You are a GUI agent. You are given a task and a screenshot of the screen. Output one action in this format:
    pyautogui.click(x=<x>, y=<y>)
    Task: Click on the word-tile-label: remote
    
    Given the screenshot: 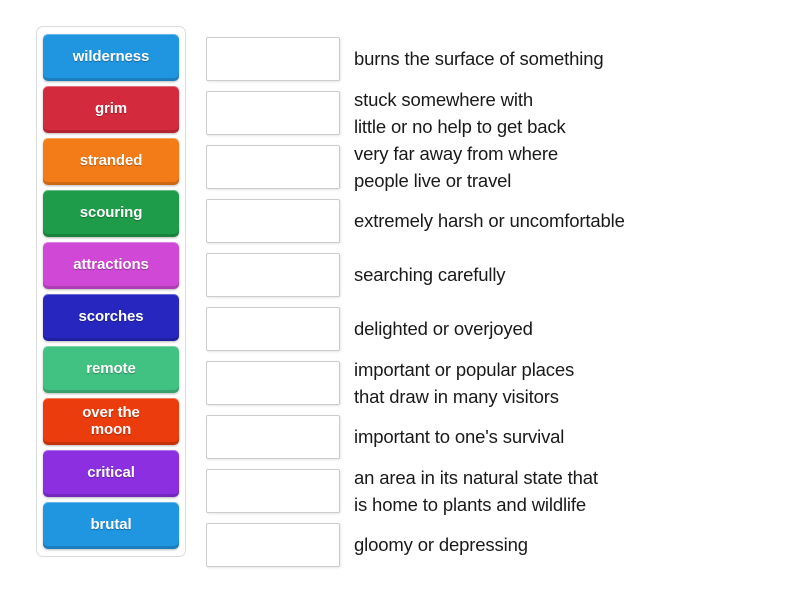 What is the action you would take?
    pyautogui.click(x=111, y=369)
    